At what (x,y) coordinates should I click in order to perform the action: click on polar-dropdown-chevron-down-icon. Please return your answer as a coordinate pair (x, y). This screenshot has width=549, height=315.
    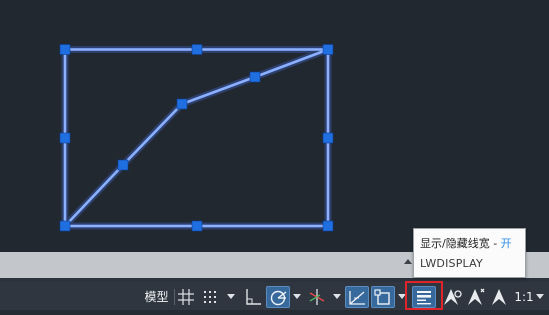
    Looking at the image, I should click on (297, 297).